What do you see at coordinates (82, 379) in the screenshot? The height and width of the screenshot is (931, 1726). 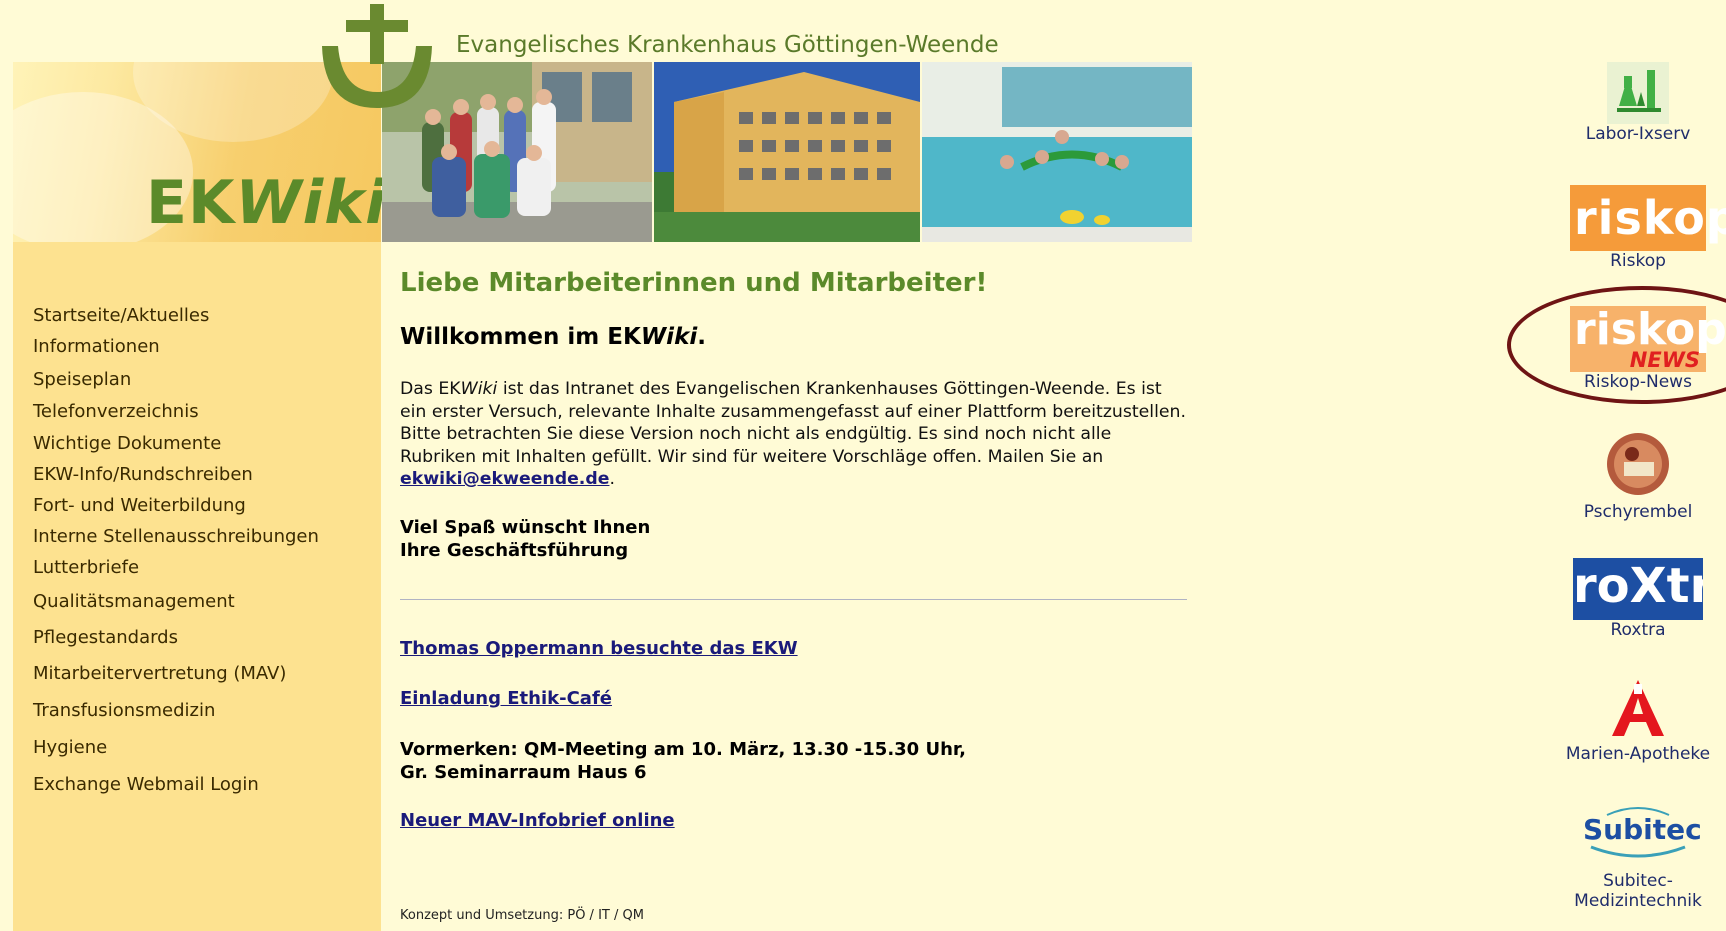 I see `nav-speiseplan: Speiseplan` at bounding box center [82, 379].